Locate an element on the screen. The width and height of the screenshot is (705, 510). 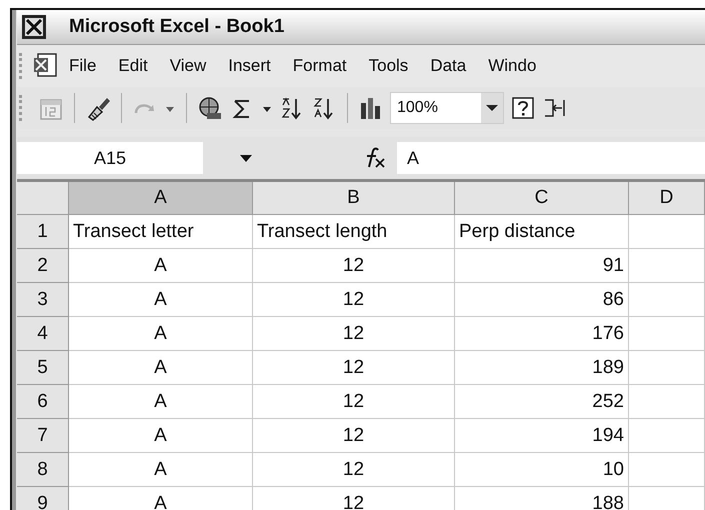
globe-icon is located at coordinates (210, 108).